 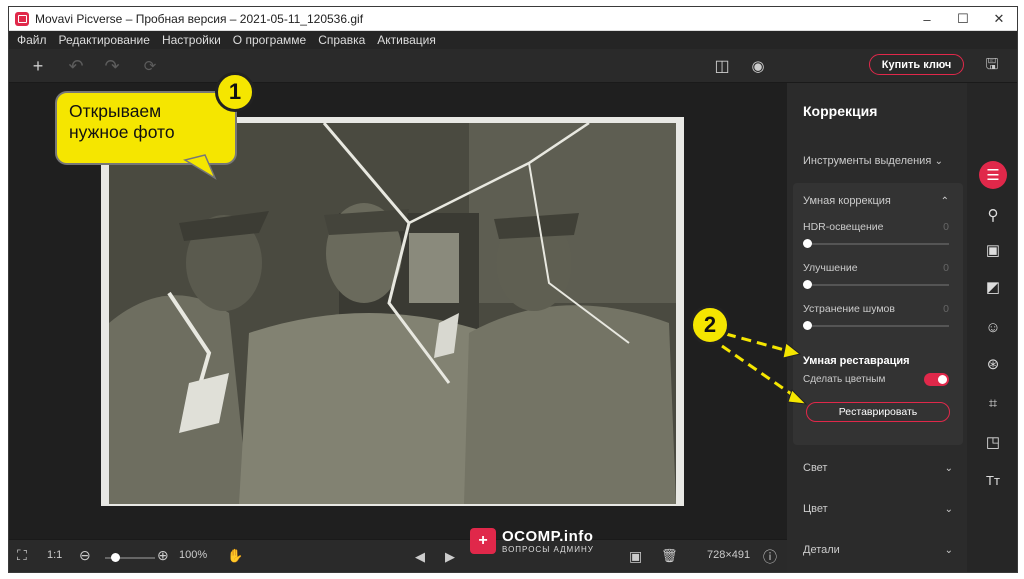 I want to click on tools-rail: ☰ ⚲ ▣ ◩ ☺ ⊛ ⌗ ◳ Tт, so click(x=992, y=327).